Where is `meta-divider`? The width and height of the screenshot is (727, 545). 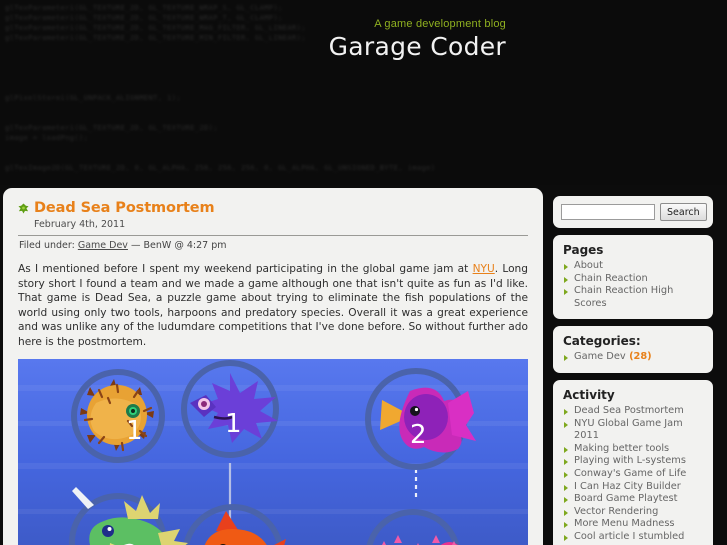 meta-divider is located at coordinates (273, 235).